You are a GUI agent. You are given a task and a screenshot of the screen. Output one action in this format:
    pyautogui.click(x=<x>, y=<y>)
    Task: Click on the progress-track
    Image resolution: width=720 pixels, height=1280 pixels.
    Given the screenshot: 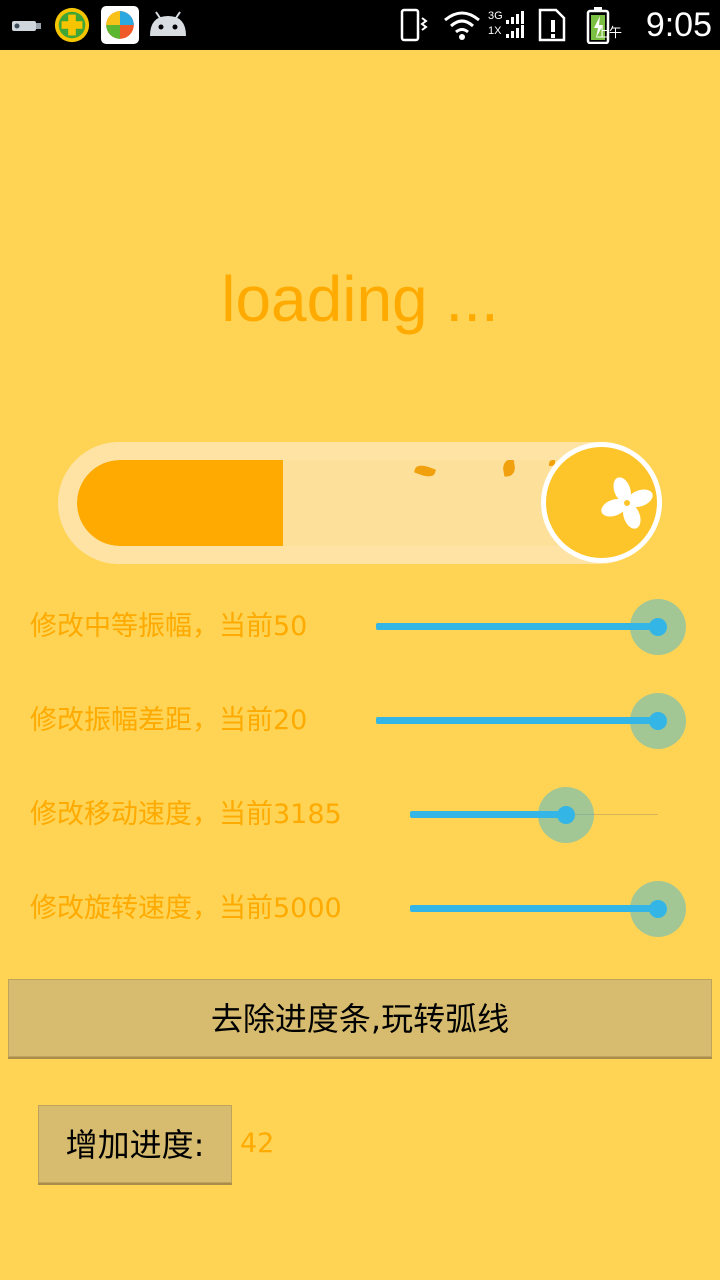 What is the action you would take?
    pyautogui.click(x=347, y=503)
    